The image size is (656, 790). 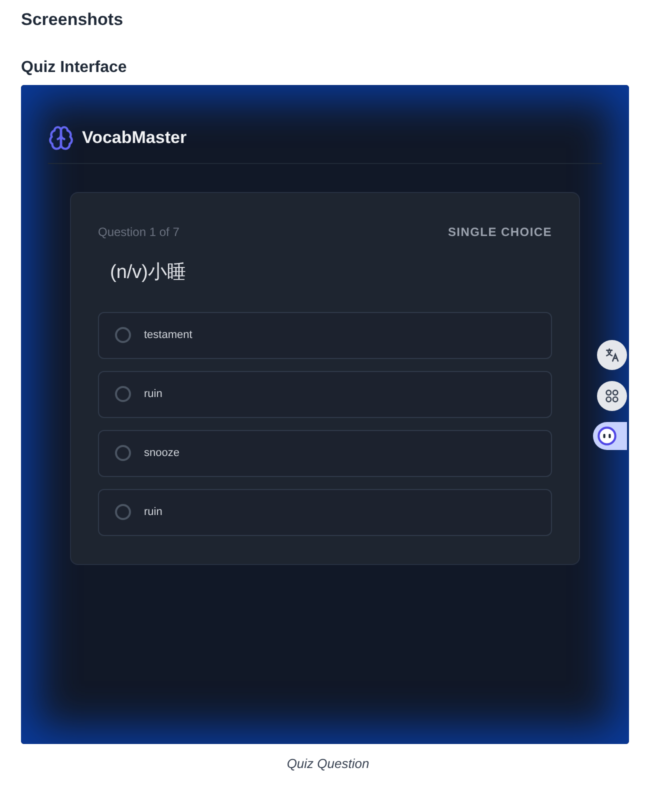 What do you see at coordinates (134, 138) in the screenshot?
I see `brand-name: VocabMaster` at bounding box center [134, 138].